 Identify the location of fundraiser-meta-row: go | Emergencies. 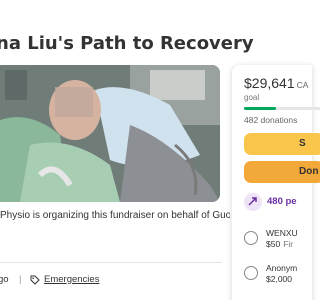
(111, 280).